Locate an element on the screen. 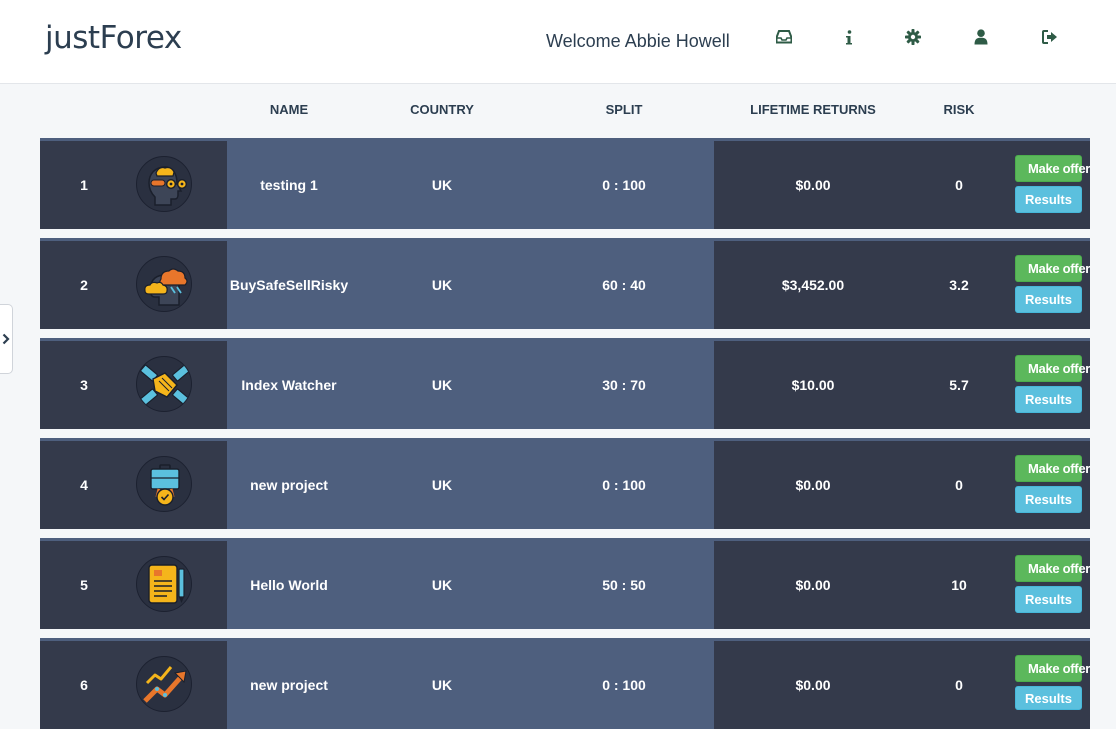 The height and width of the screenshot is (729, 1116). row-name: testing 1 is located at coordinates (289, 185).